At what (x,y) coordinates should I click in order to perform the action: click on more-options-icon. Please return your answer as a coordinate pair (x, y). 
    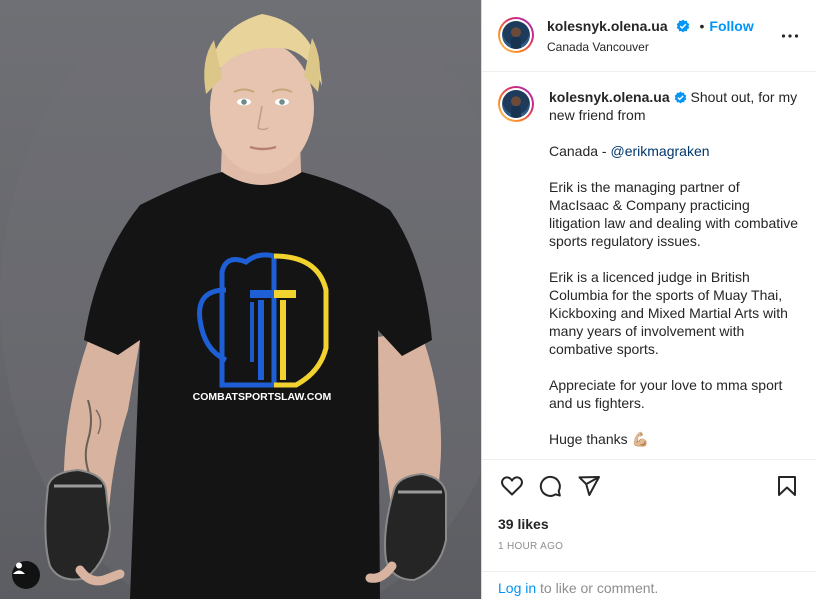
    Looking at the image, I should click on (790, 36).